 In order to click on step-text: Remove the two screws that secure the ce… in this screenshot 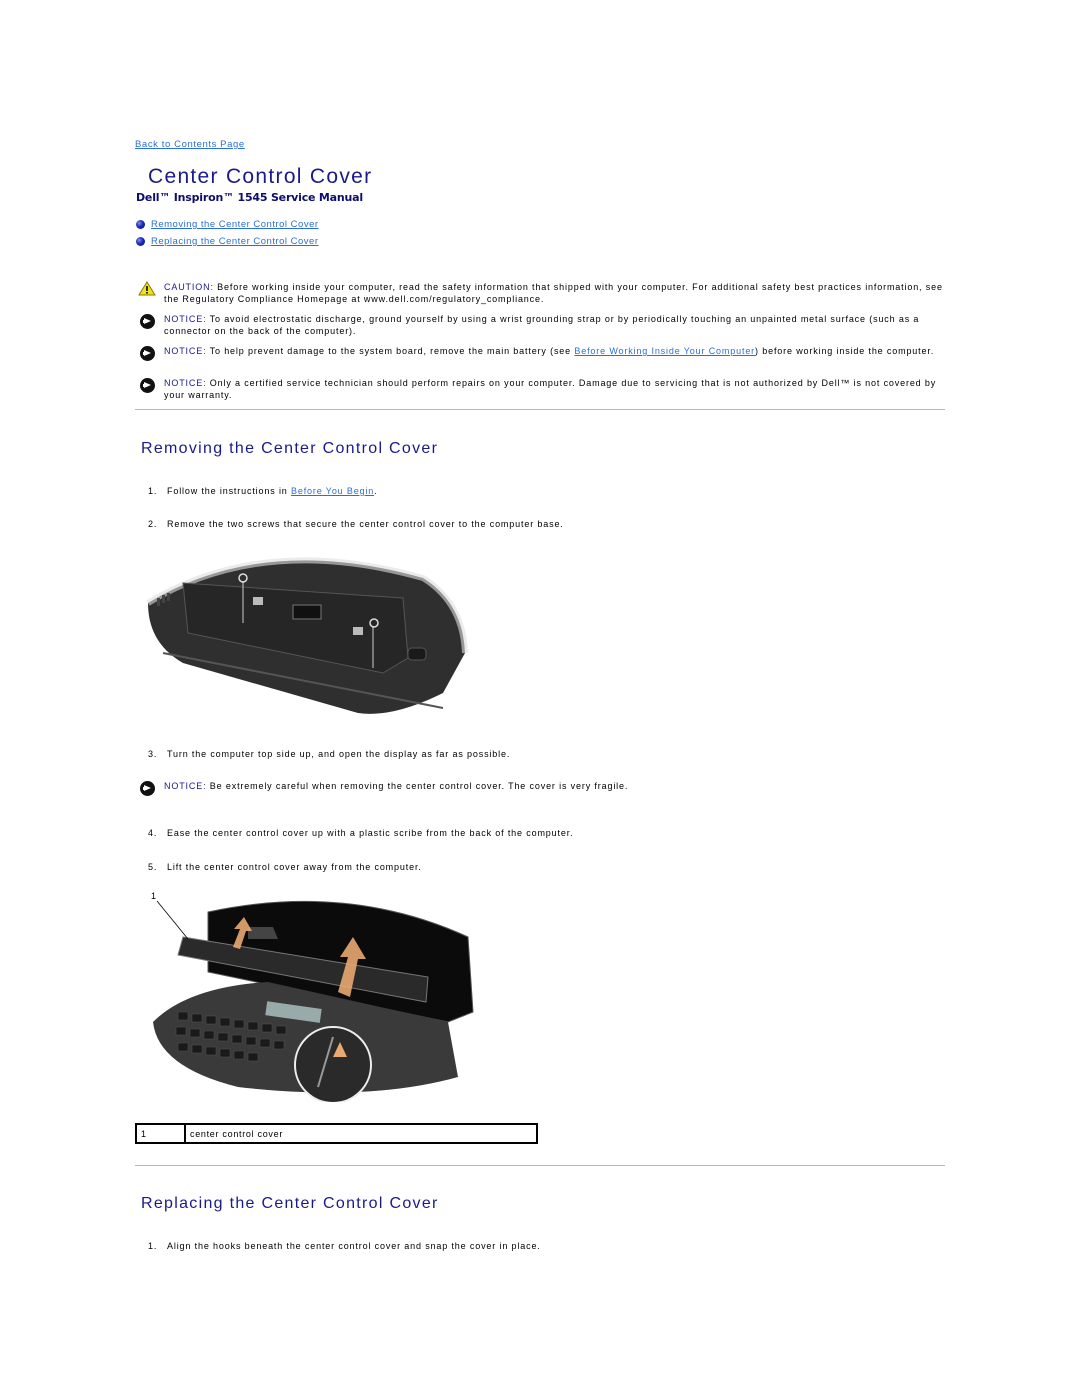, I will do `click(365, 524)`.